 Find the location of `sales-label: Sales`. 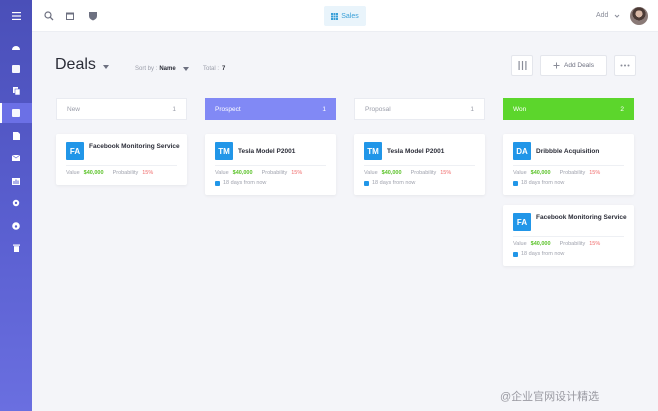

sales-label: Sales is located at coordinates (350, 16).